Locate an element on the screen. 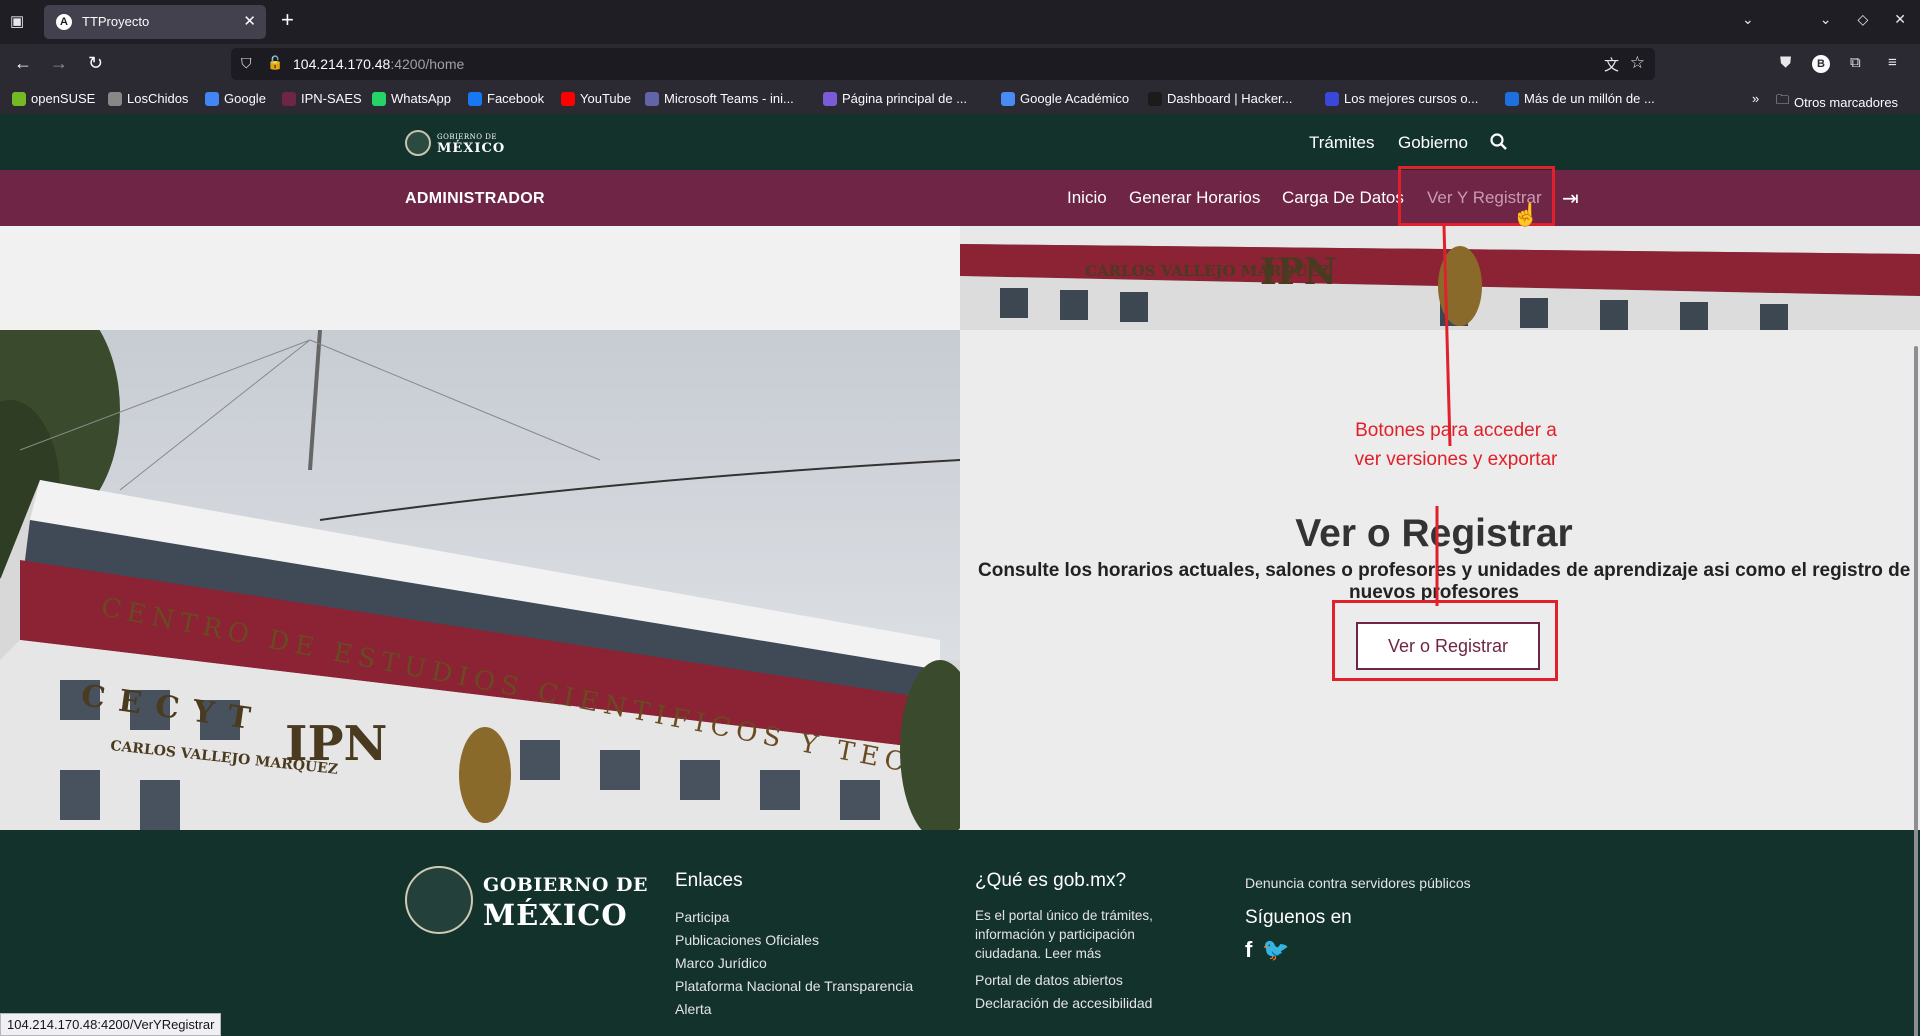  reload-icon: ↻ is located at coordinates (95, 63).